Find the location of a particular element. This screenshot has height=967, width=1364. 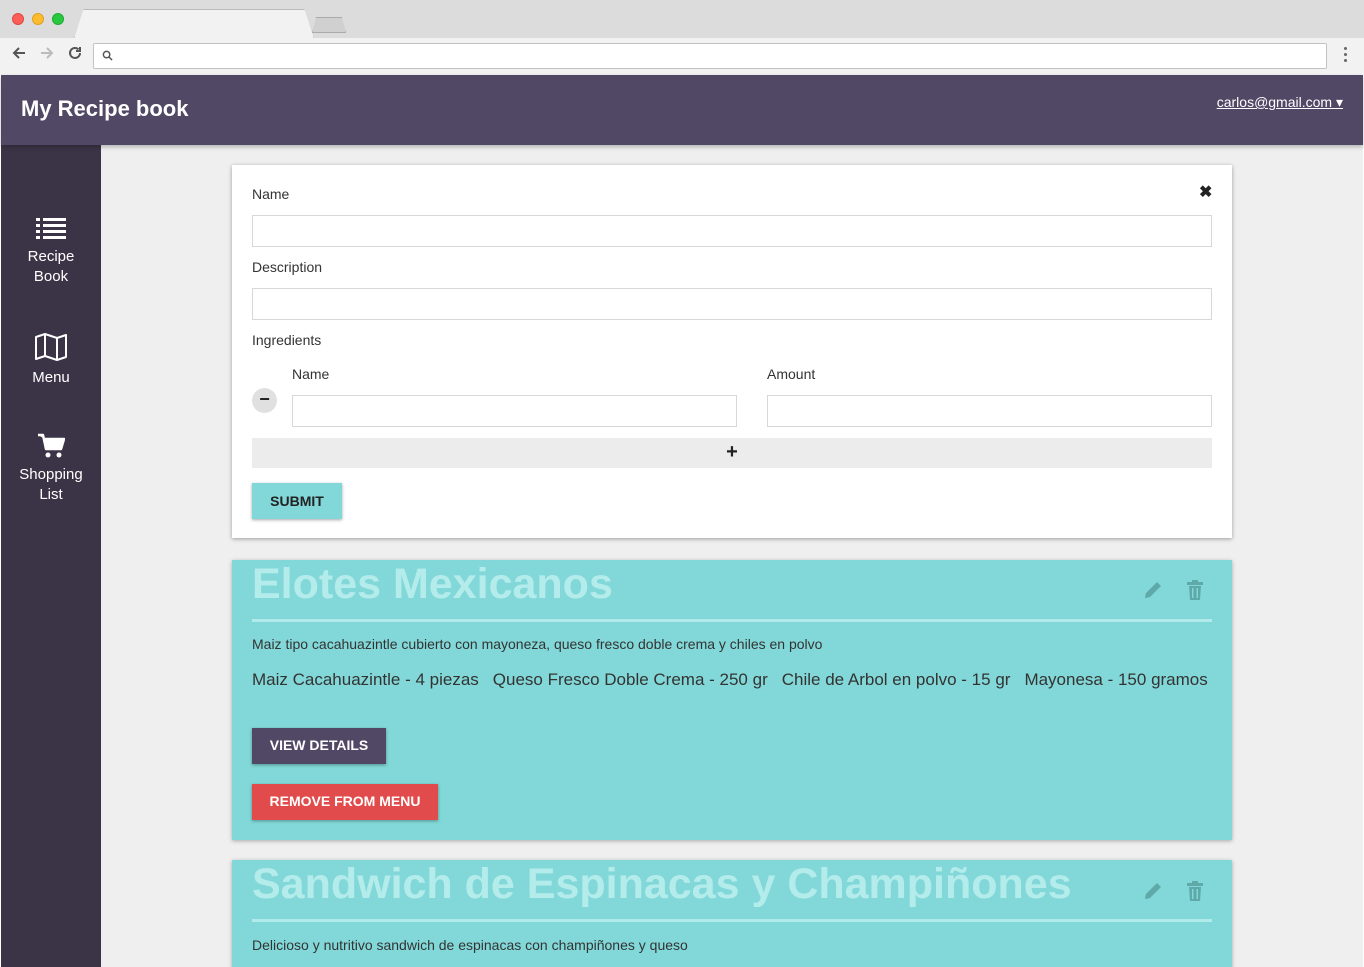

remove-from-menu-button: REMOVE FROM MENU is located at coordinates (345, 802).